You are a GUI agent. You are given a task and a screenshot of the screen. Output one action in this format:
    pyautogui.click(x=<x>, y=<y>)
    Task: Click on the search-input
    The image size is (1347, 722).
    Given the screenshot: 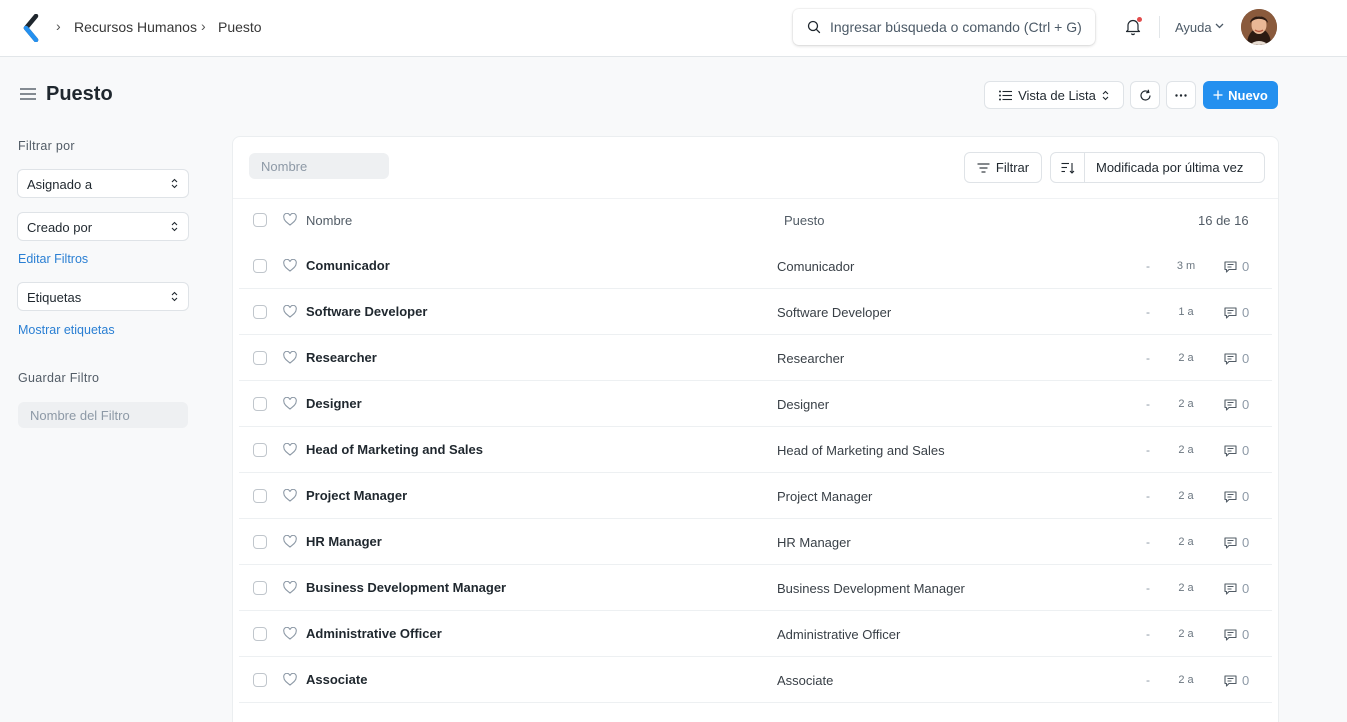 What is the action you would take?
    pyautogui.click(x=957, y=27)
    